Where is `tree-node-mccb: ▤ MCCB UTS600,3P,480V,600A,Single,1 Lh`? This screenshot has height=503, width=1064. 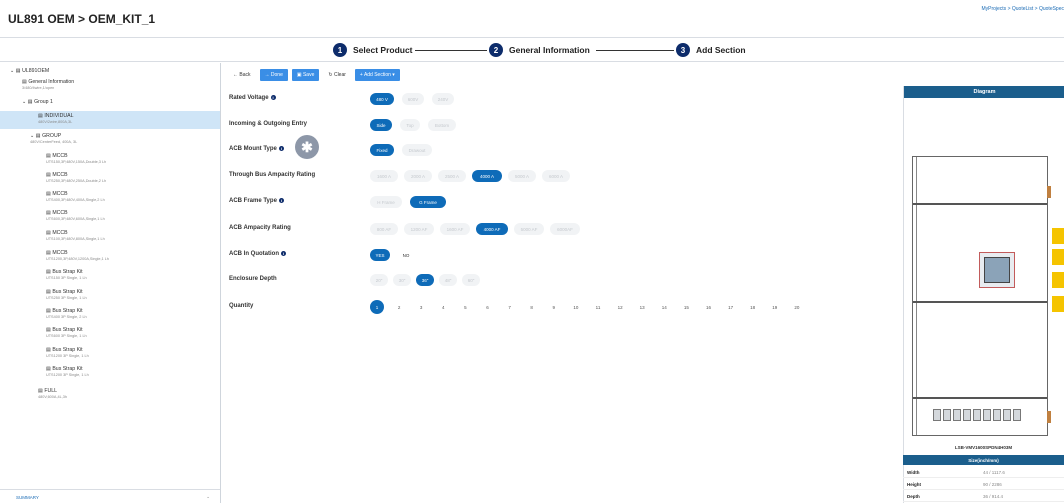 tree-node-mccb: ▤ MCCB UTS600,3P,480V,600A,Single,1 Lh is located at coordinates (75, 215).